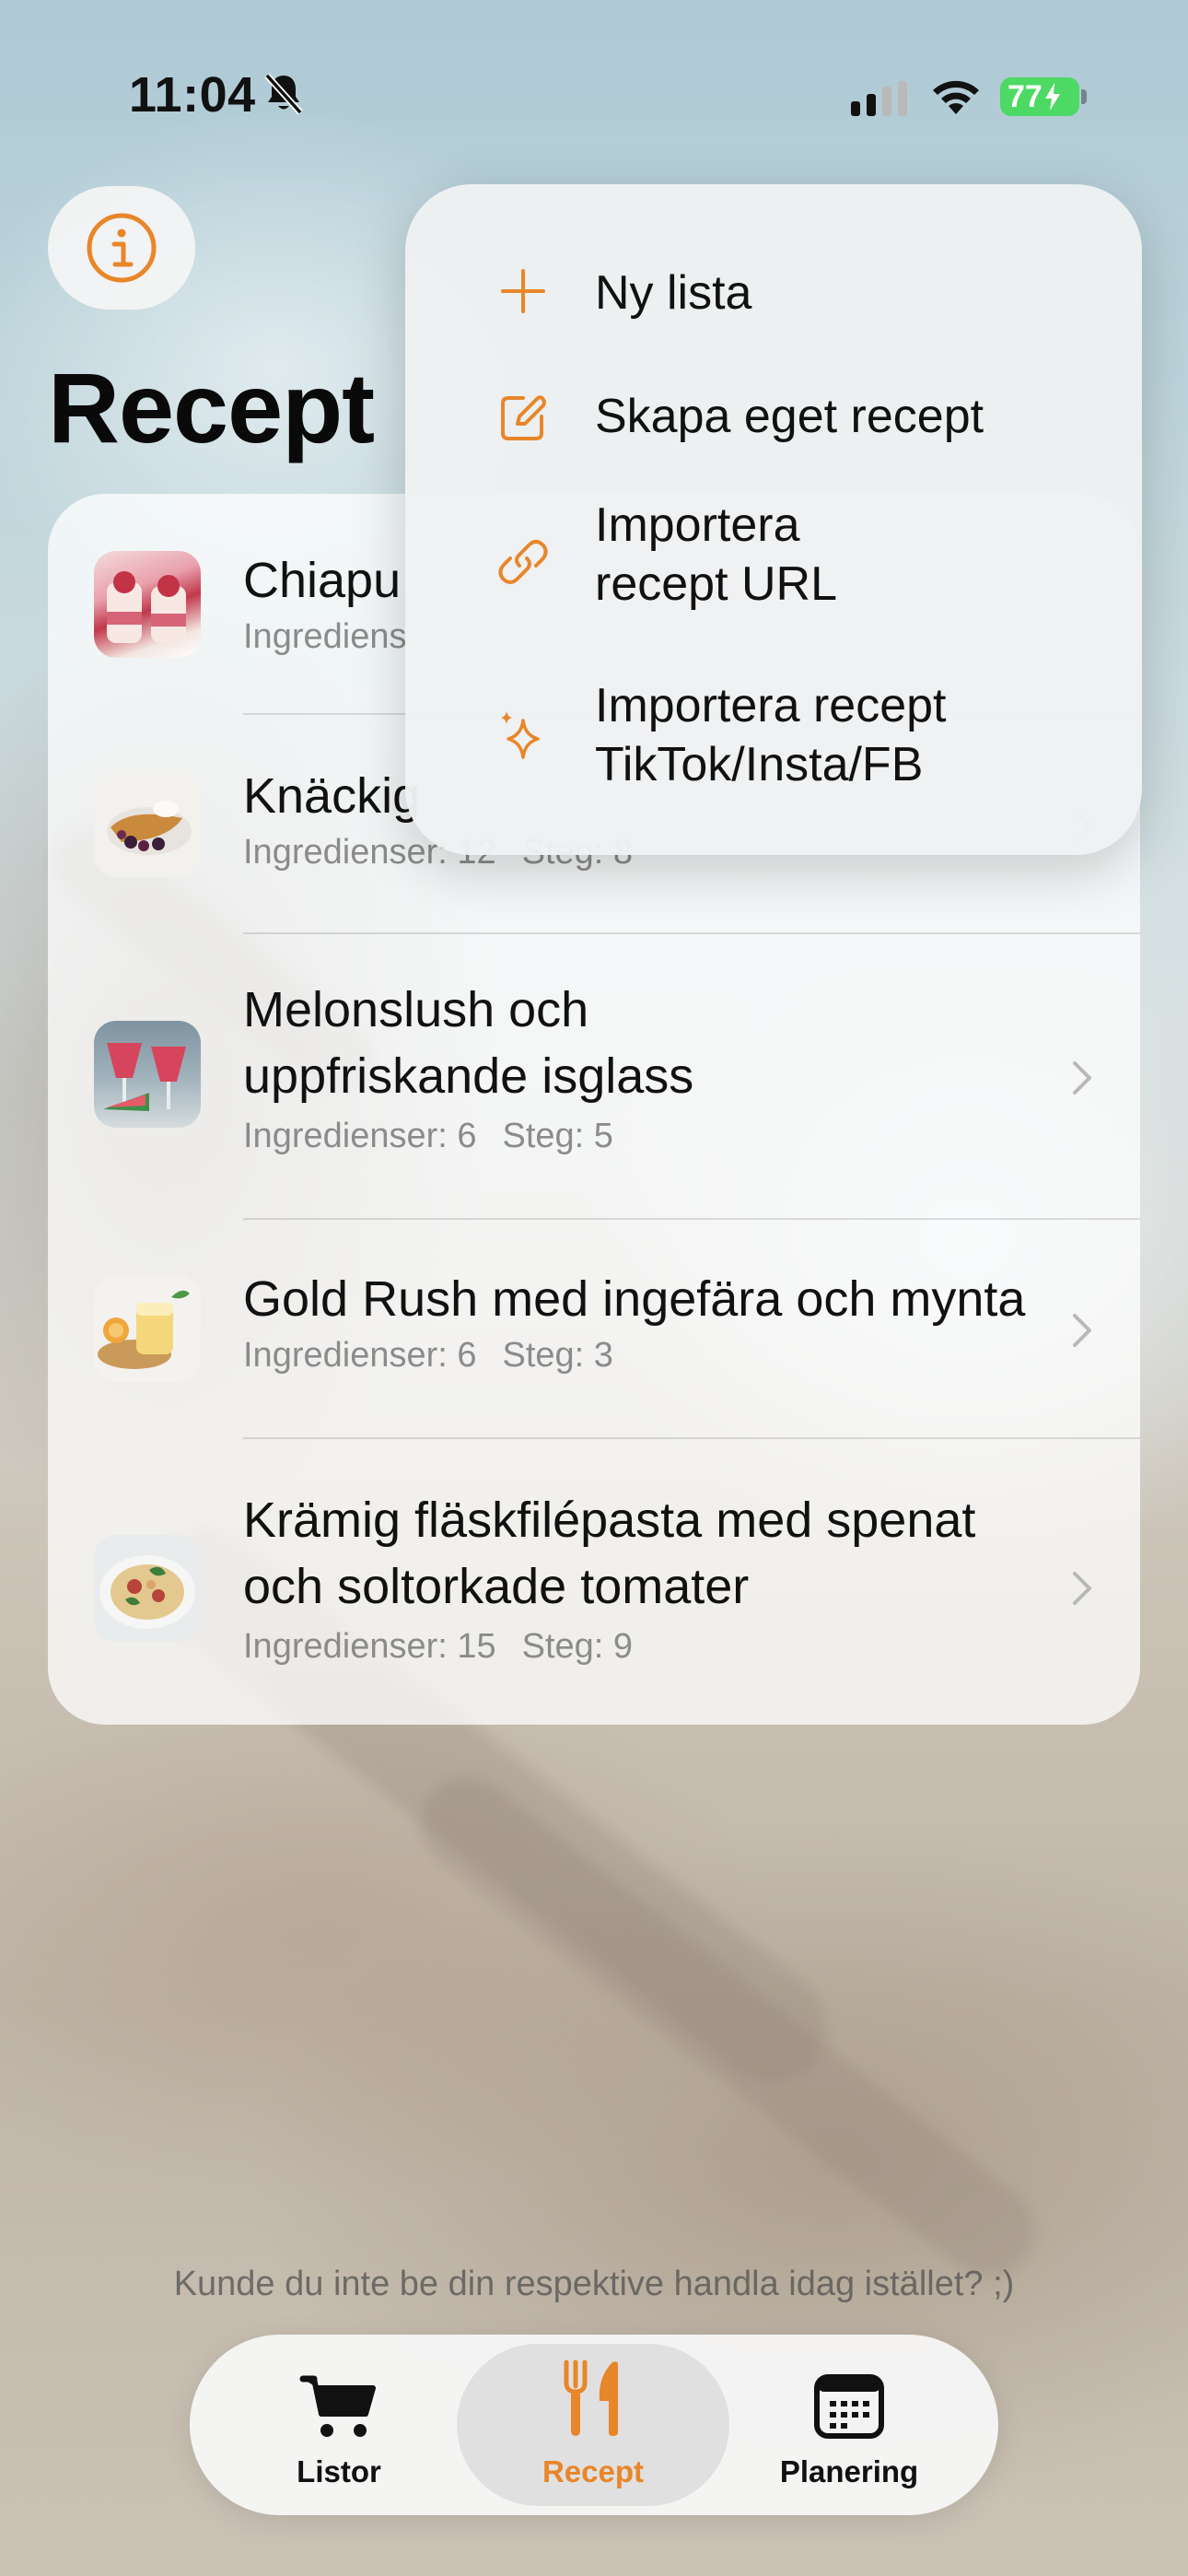 This screenshot has width=1188, height=2576. What do you see at coordinates (523, 417) in the screenshot?
I see `compose-icon` at bounding box center [523, 417].